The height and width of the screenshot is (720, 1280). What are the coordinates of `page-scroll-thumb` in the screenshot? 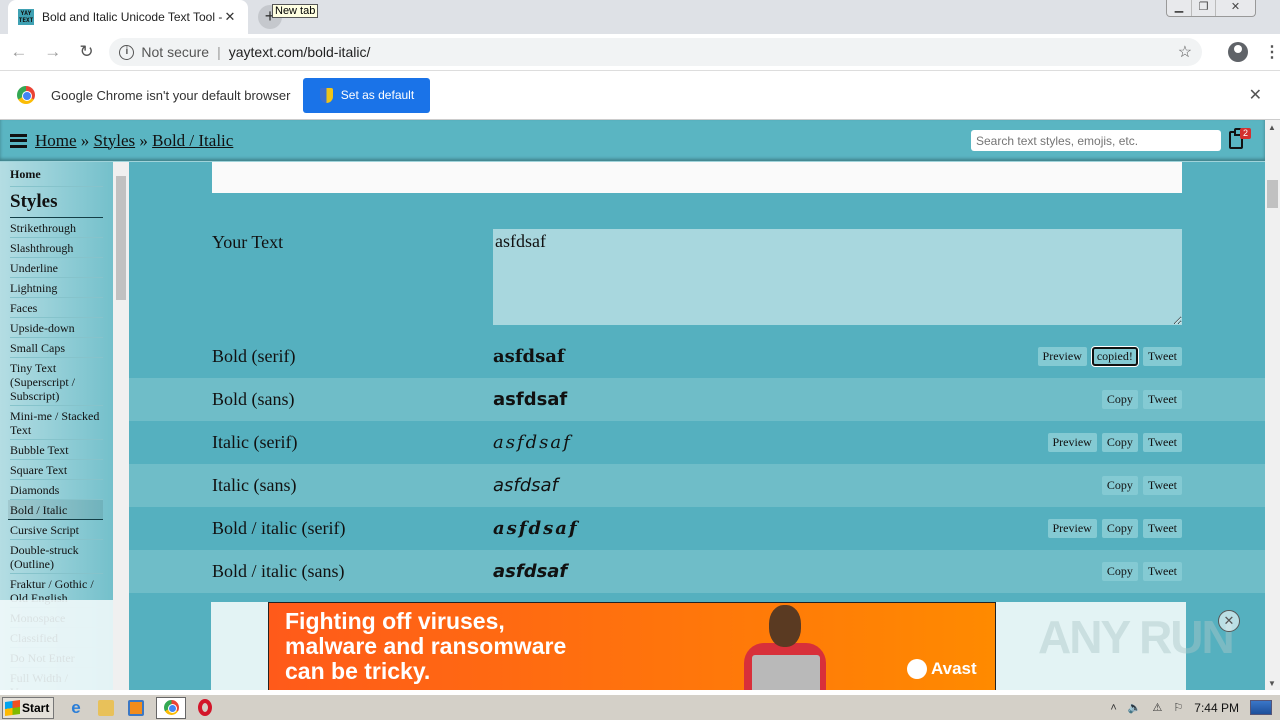 It's located at (1272, 194).